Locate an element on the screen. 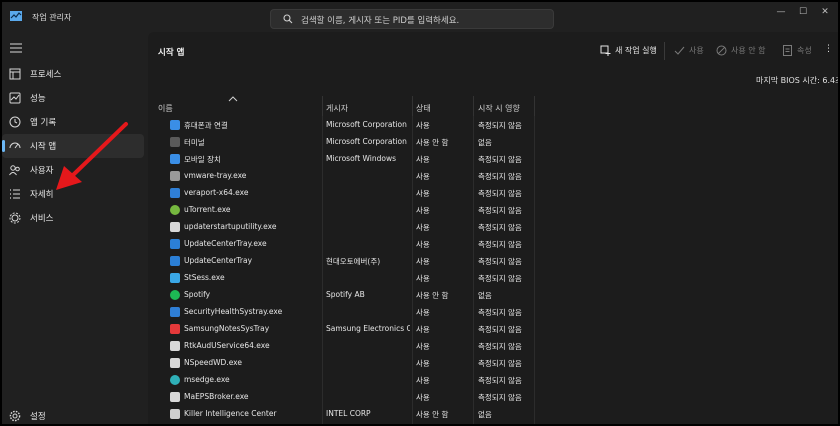 The height and width of the screenshot is (426, 840). publisher-cell: Microsoft Windows is located at coordinates (361, 158).